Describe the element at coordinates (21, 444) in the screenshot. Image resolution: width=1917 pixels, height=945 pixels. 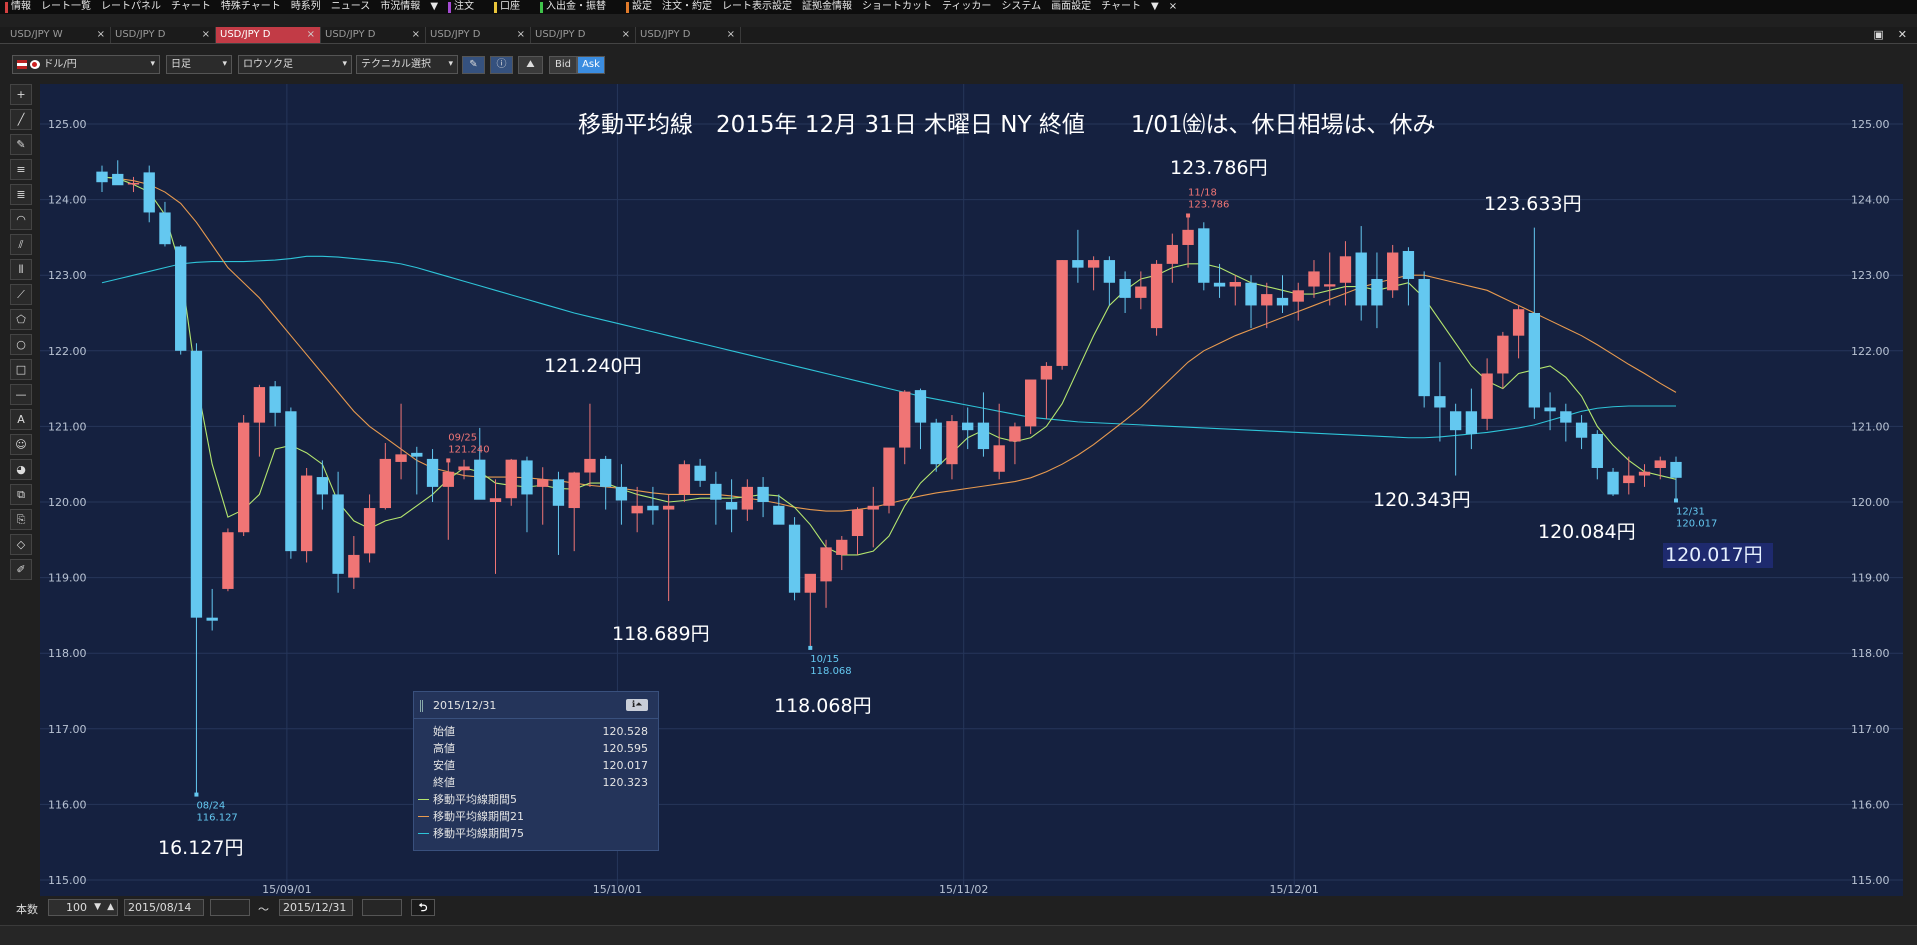
I see `drawing-tool-icon: ☺` at that location.